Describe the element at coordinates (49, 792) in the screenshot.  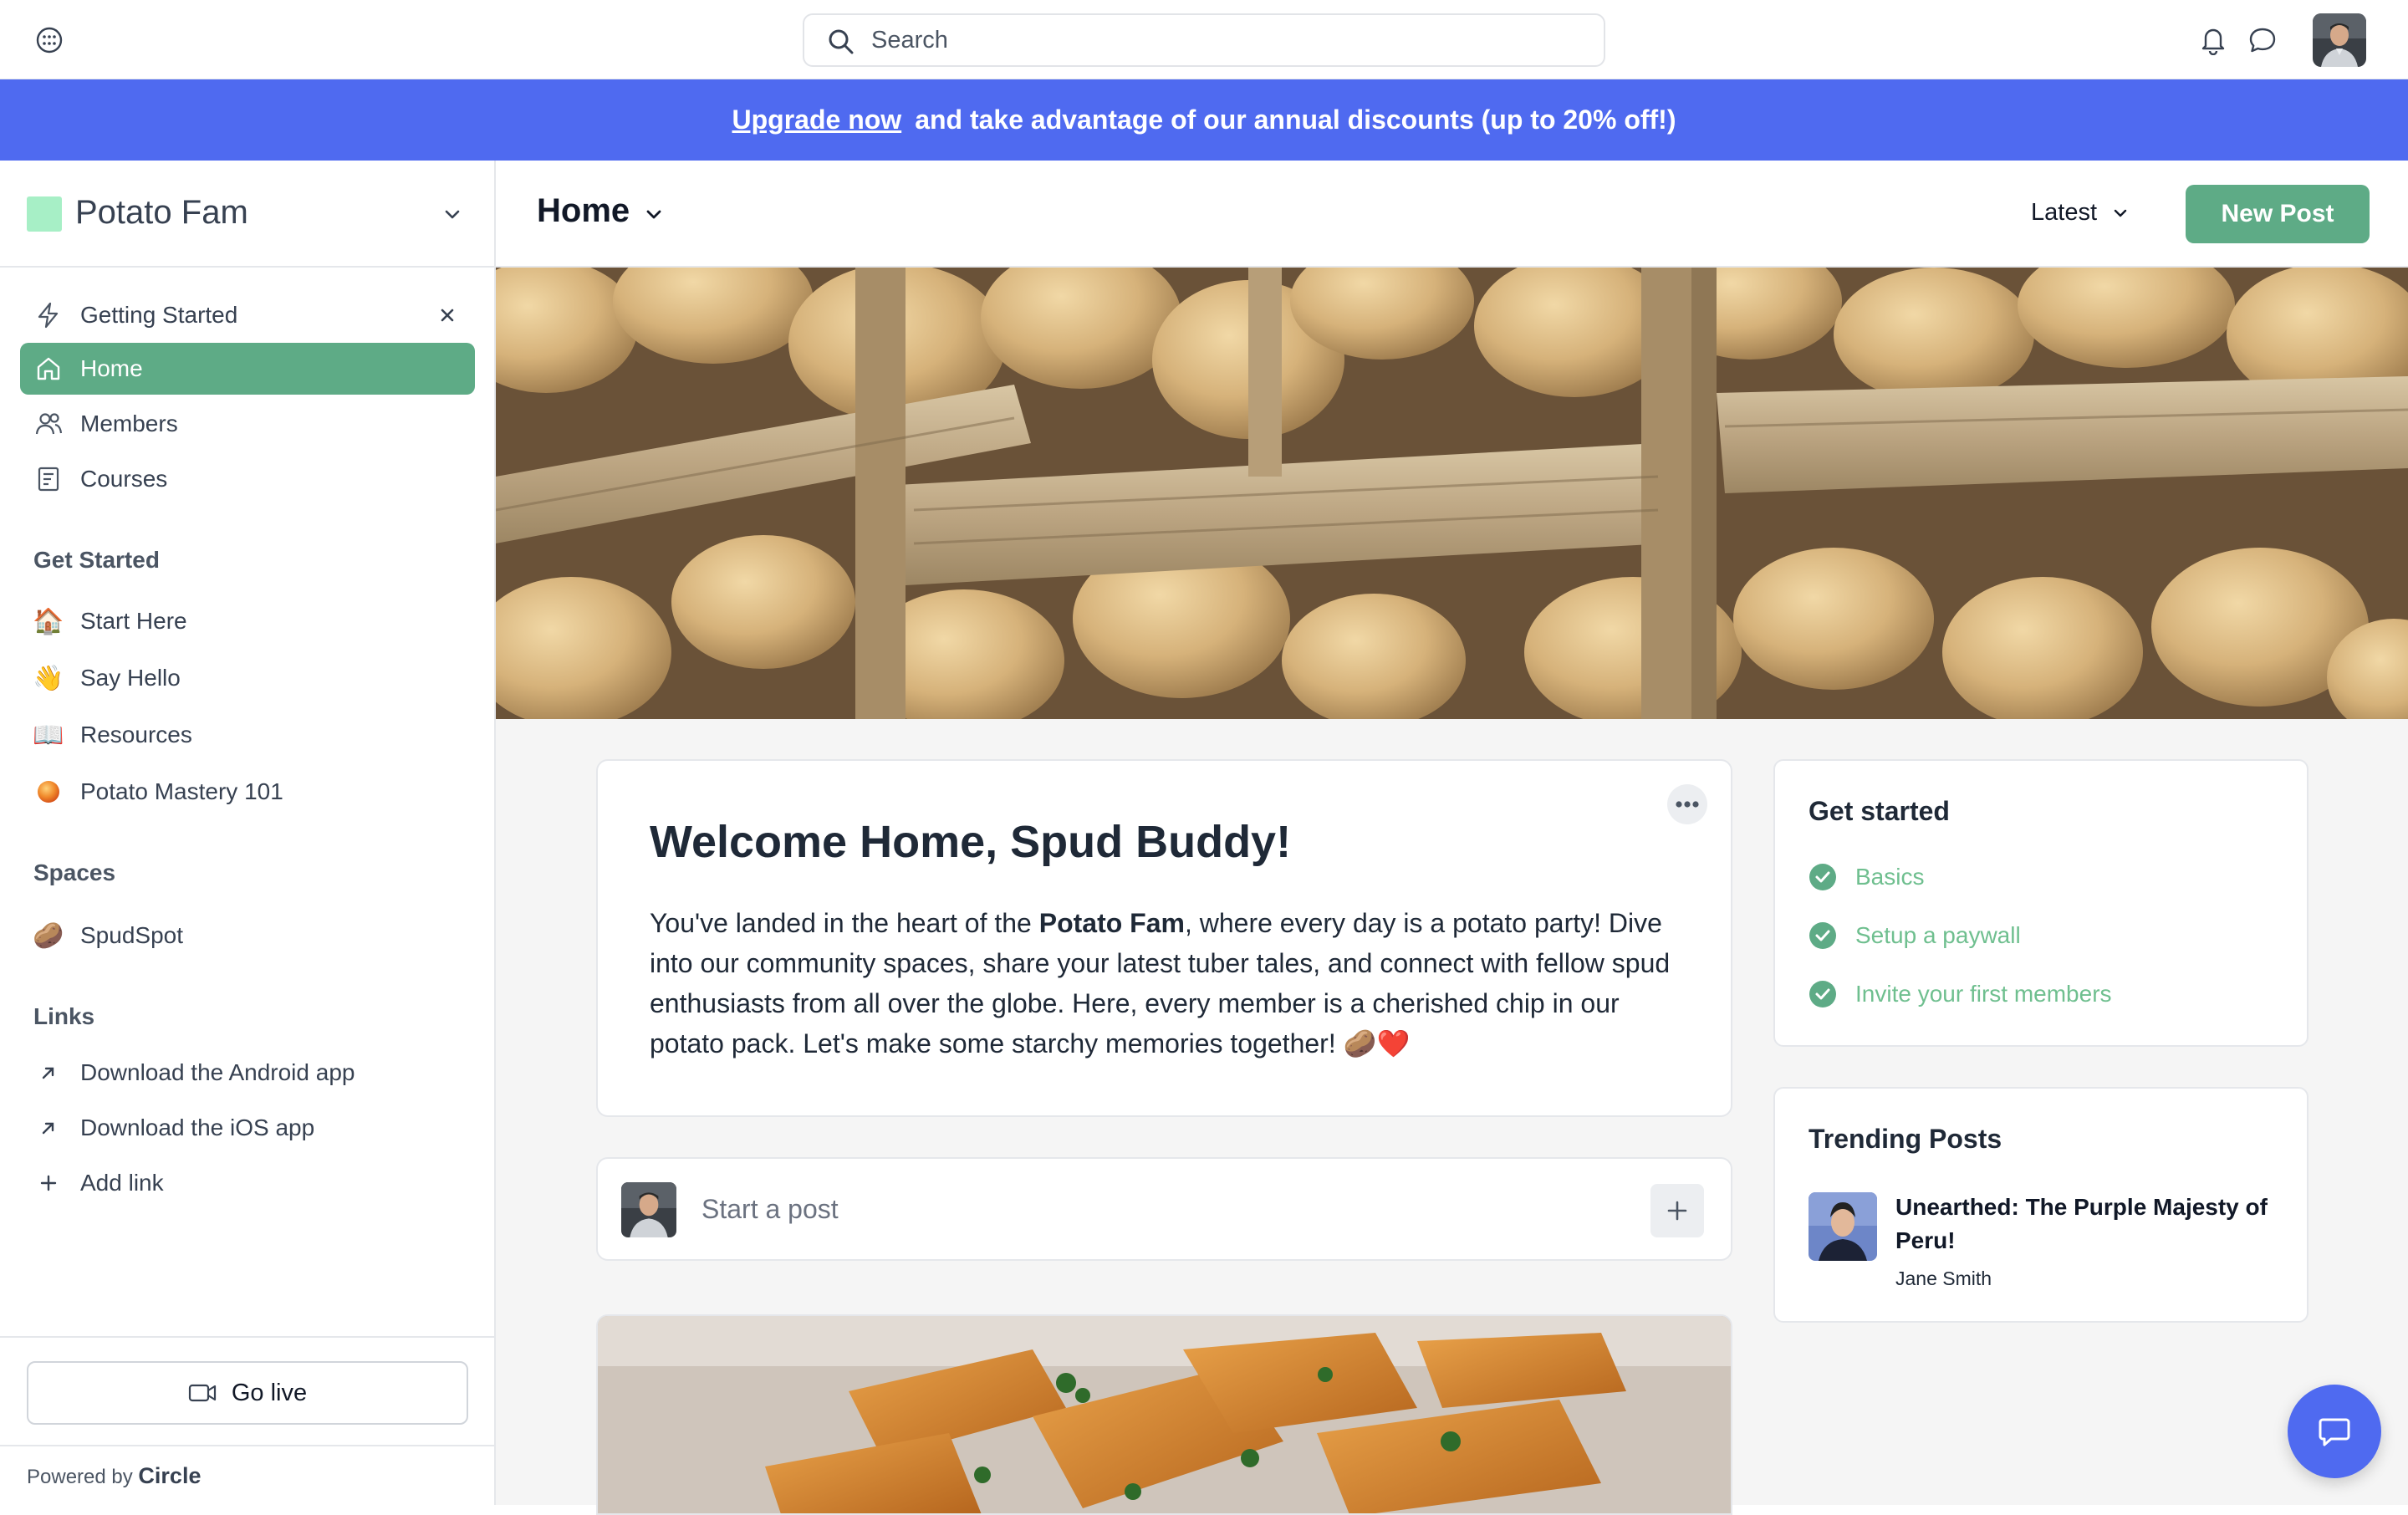
I see `orange-circle-icon` at that location.